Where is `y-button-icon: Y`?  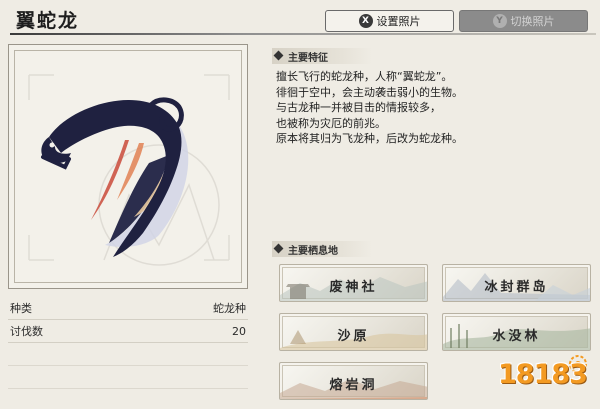 y-button-icon: Y is located at coordinates (499, 21).